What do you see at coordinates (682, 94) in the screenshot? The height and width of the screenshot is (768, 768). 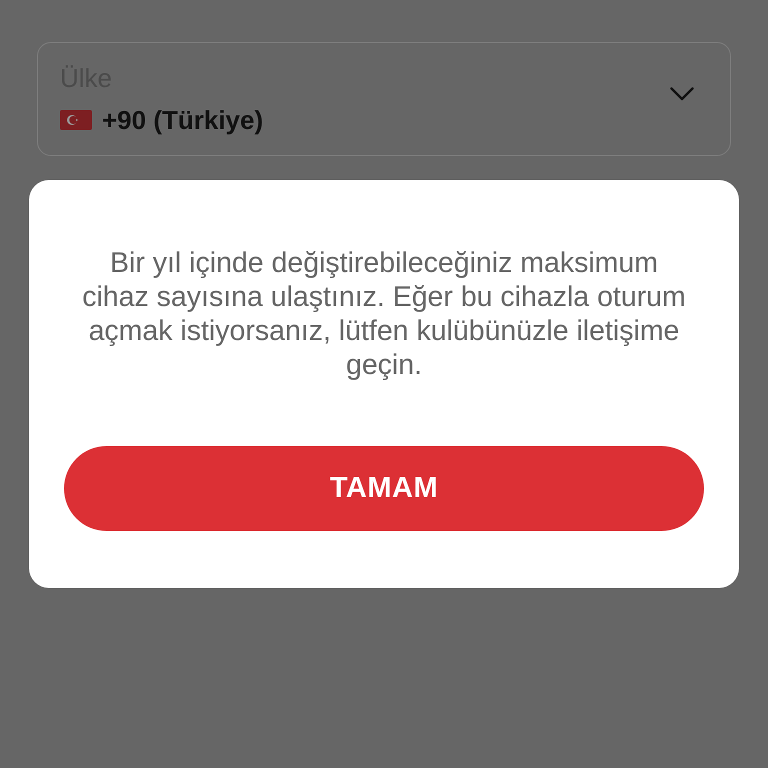 I see `chevron-down-icon` at bounding box center [682, 94].